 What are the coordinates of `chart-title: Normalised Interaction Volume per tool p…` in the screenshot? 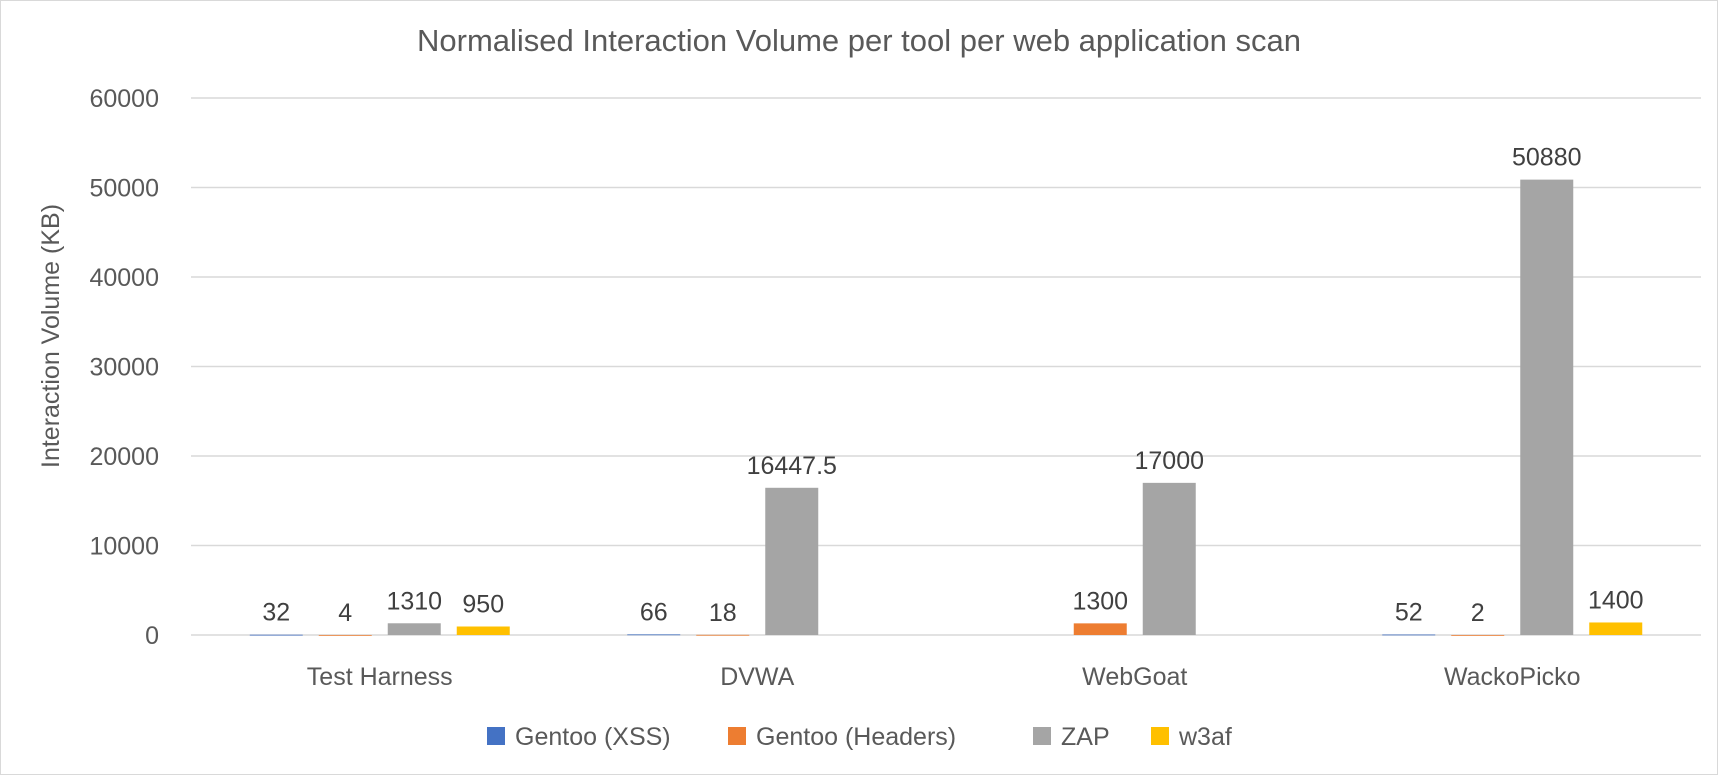 It's located at (859, 40).